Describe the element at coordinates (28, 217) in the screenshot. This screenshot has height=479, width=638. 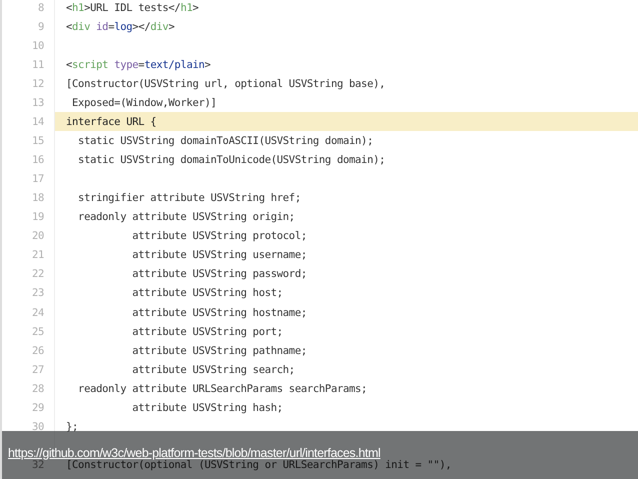
I see `line-number: 19` at that location.